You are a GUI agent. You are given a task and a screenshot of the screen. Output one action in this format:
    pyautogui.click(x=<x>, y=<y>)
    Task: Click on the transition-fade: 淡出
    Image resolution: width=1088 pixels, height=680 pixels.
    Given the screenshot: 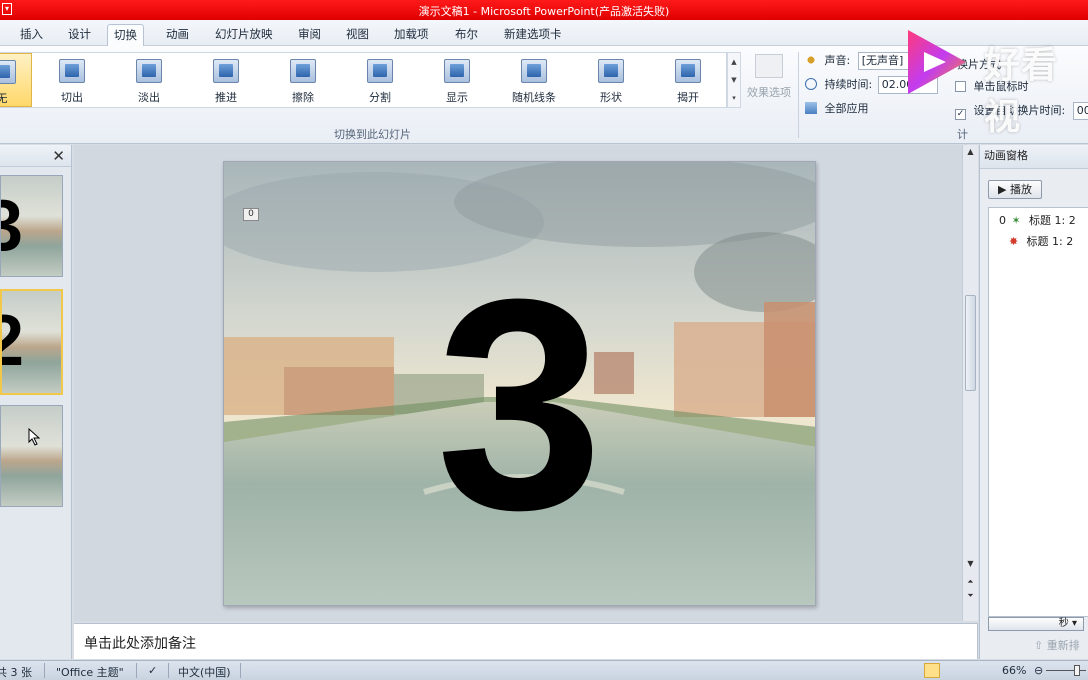 What is the action you would take?
    pyautogui.click(x=149, y=80)
    